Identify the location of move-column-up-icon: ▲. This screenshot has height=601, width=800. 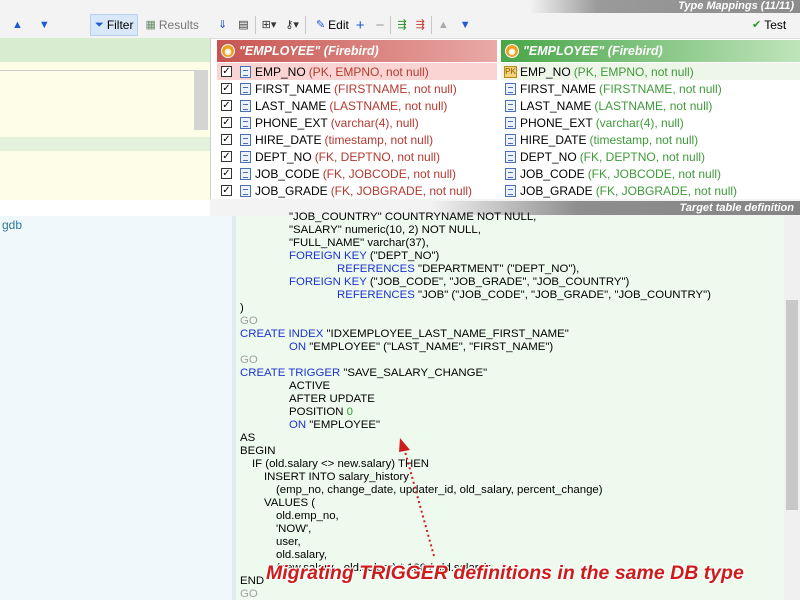
(443, 25).